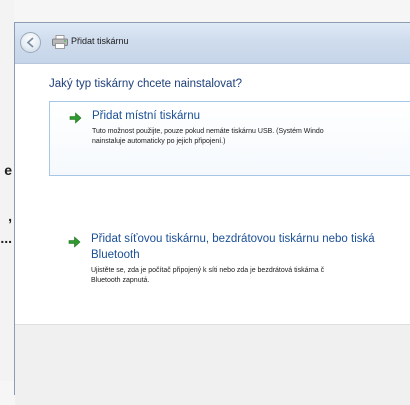 This screenshot has height=405, width=410. I want to click on page-heading: Jaký typ tiskárny chcete nainstalovat?, so click(146, 84).